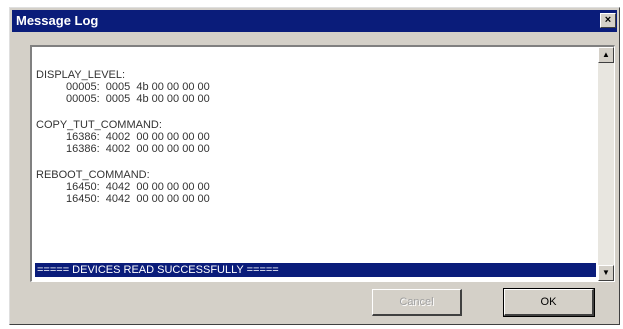 This screenshot has height=329, width=623. I want to click on window-title: Message Log, so click(57, 20).